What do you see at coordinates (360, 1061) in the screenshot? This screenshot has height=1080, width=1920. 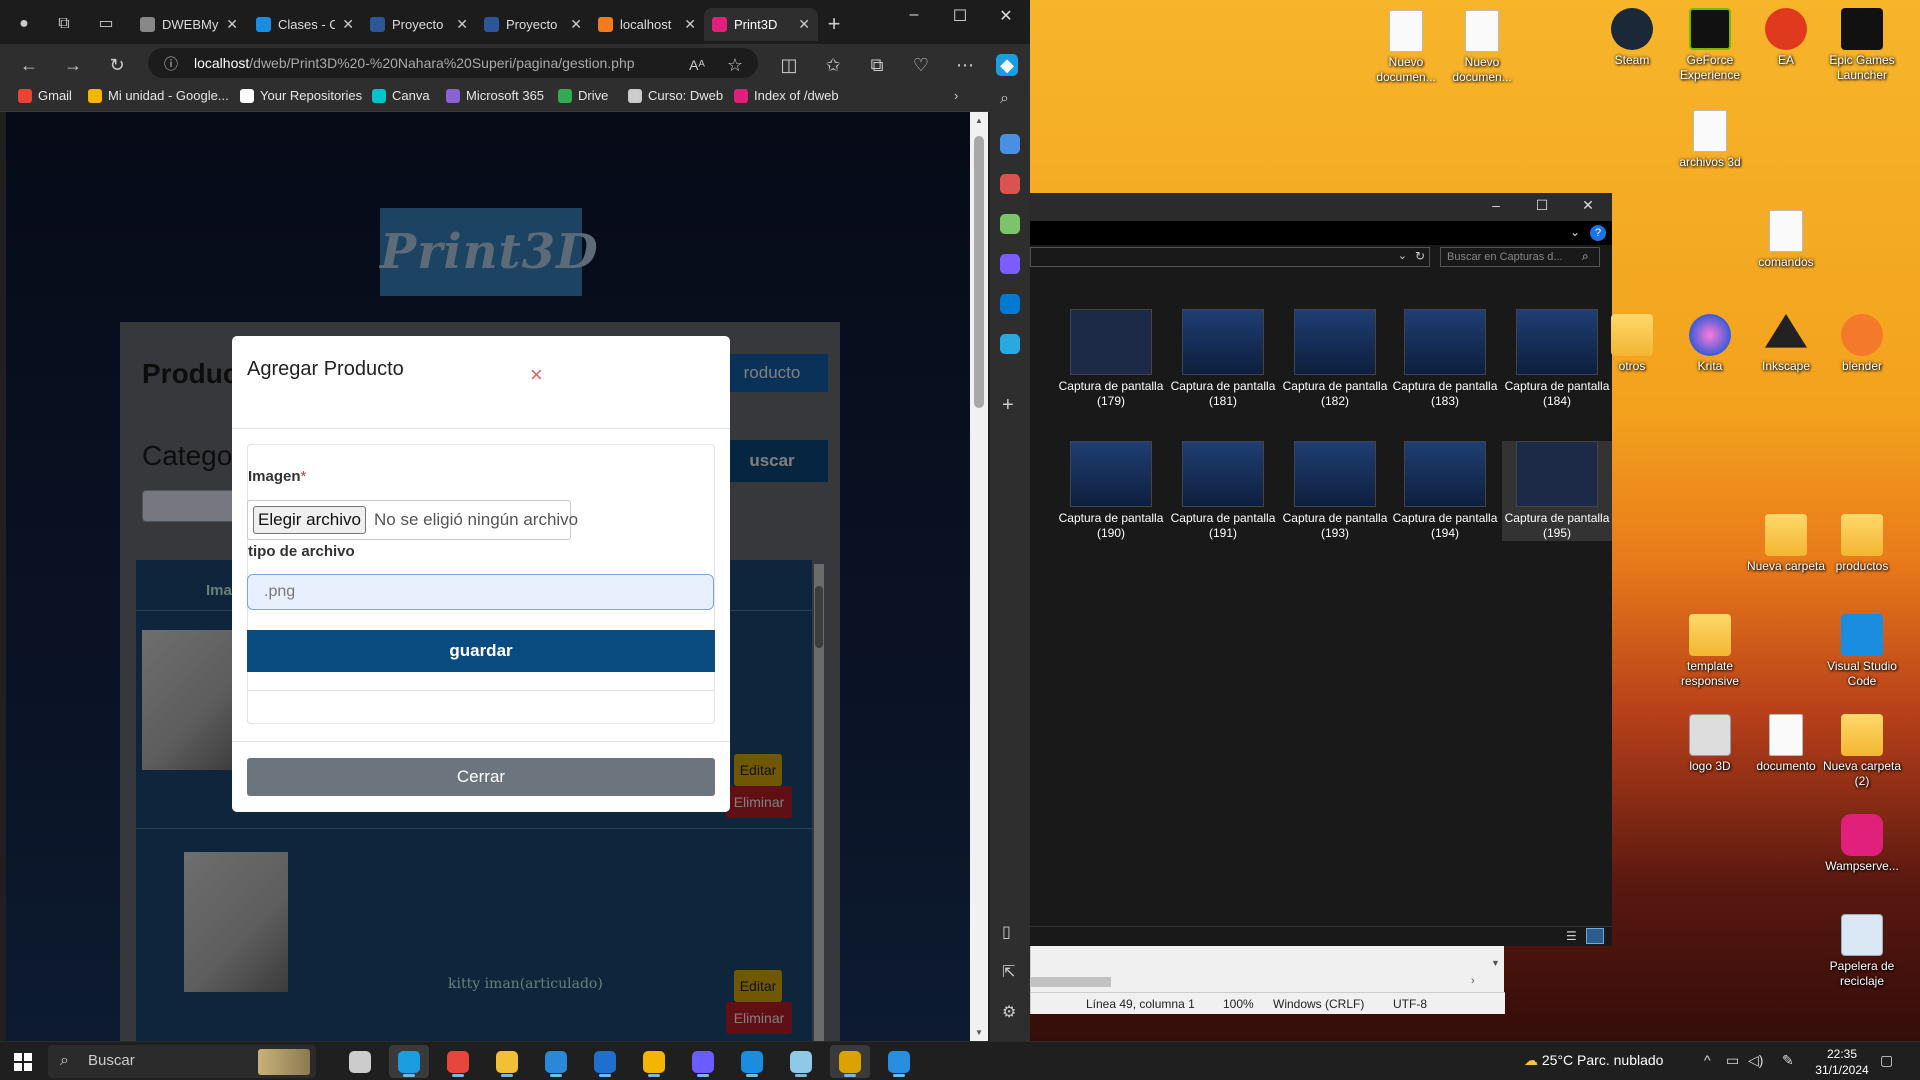 I see `task-view-taskbar-button` at bounding box center [360, 1061].